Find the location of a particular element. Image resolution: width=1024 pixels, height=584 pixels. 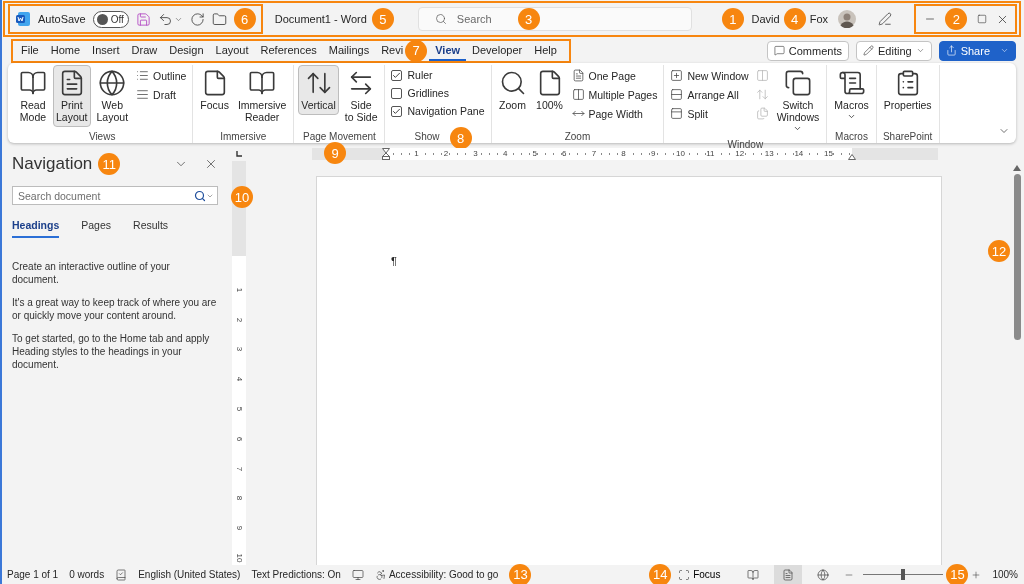

save-button is located at coordinates (143, 19).